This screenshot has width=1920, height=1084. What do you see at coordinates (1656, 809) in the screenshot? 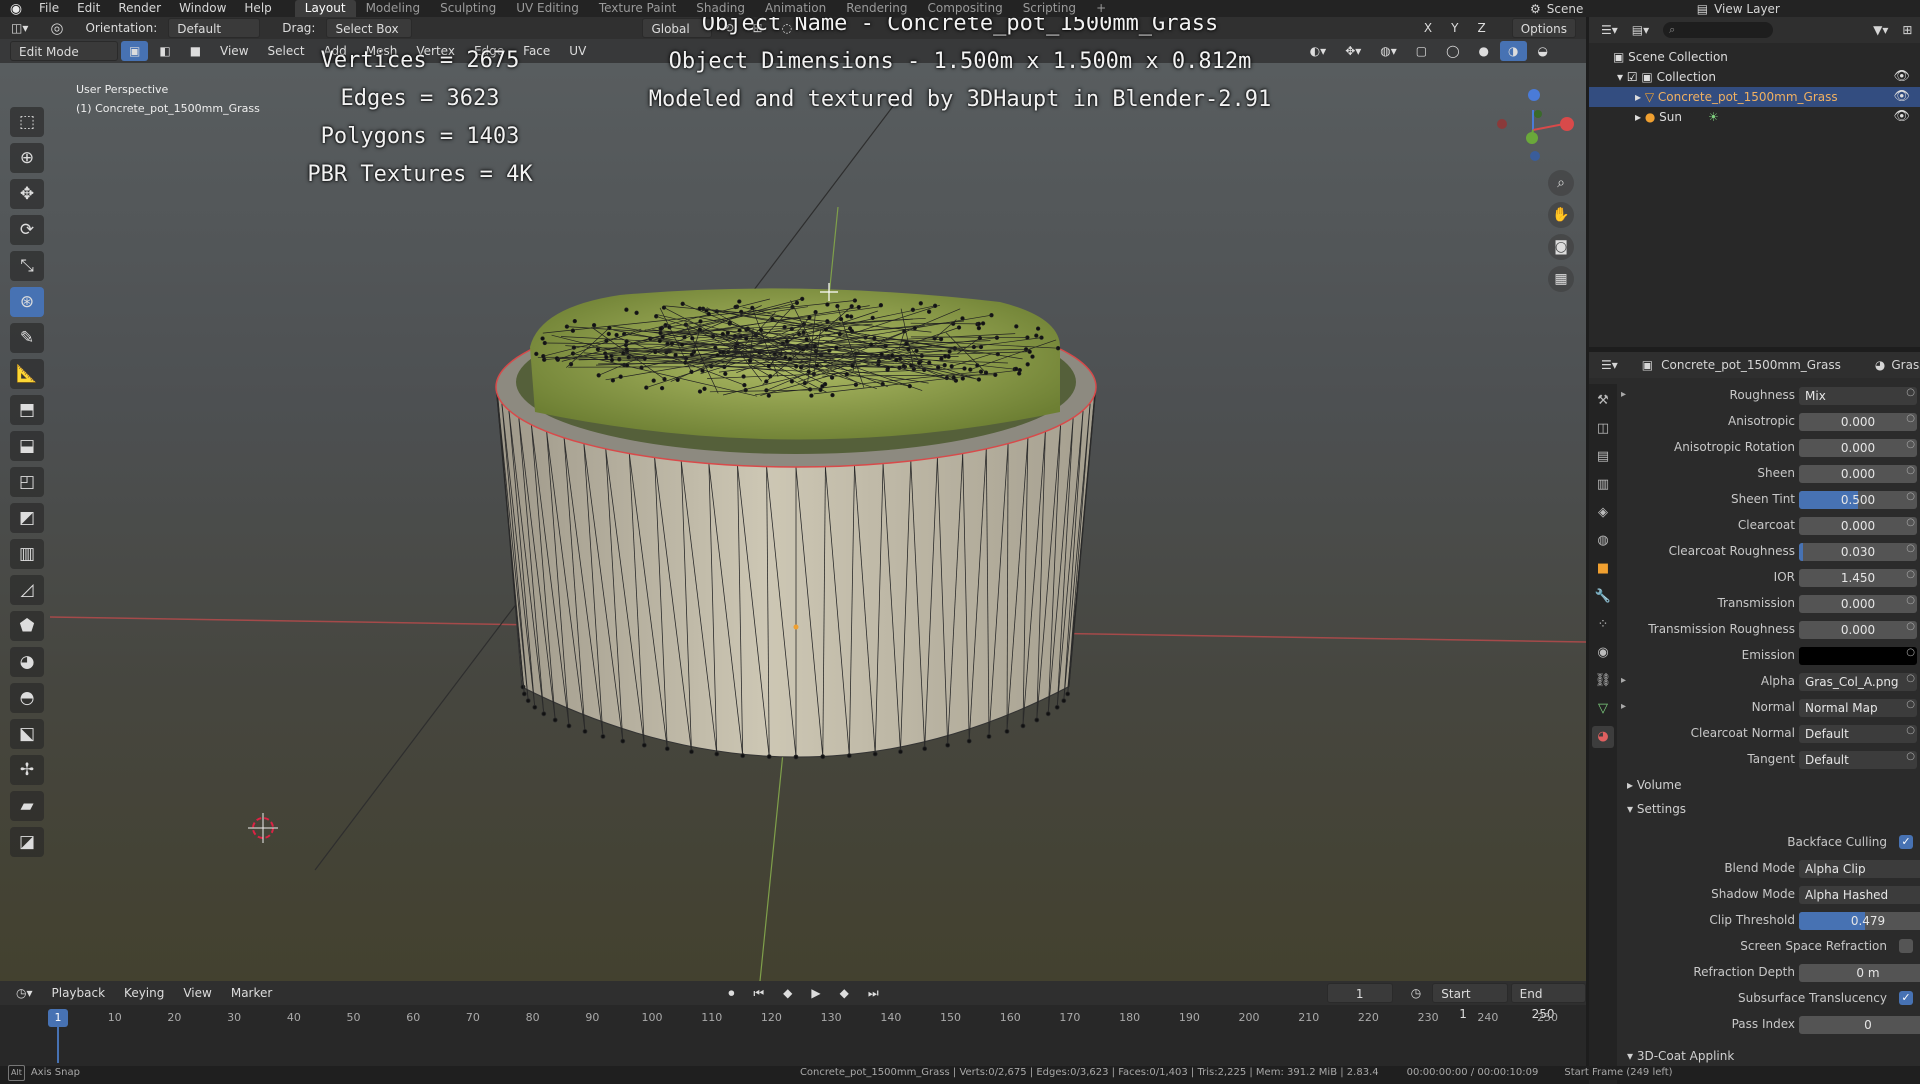
I see `settings-section: ▾ Settings` at bounding box center [1656, 809].